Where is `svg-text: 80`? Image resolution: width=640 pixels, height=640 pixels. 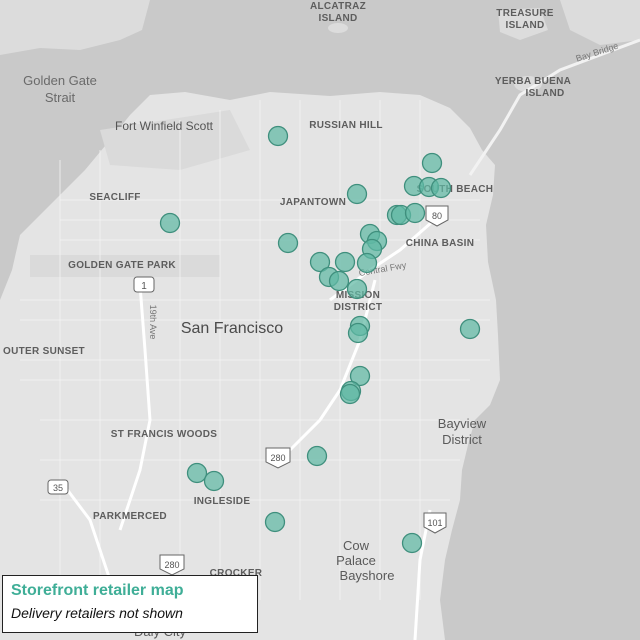
svg-text: 80 is located at coordinates (437, 216).